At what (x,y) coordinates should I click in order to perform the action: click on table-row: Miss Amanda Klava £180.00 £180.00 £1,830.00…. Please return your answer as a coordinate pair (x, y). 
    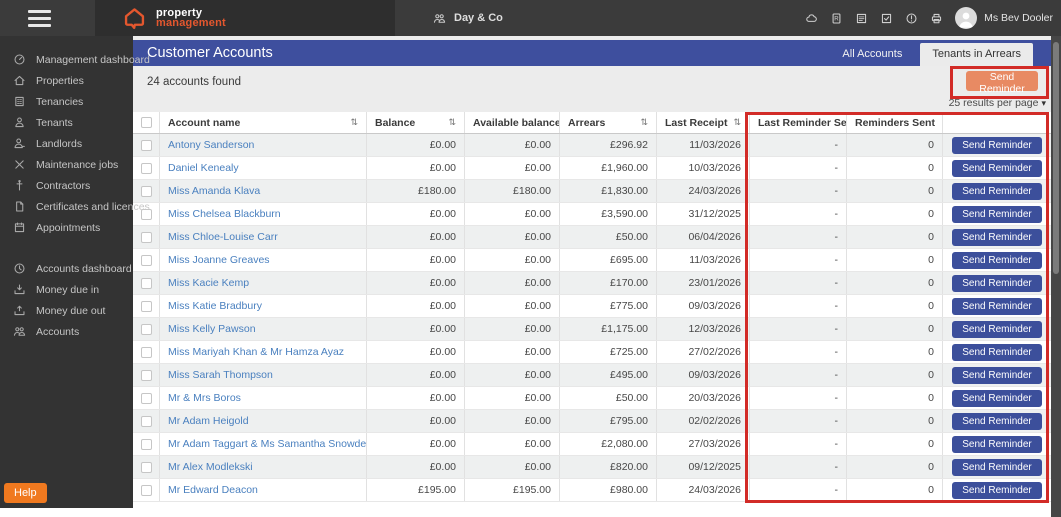
    Looking at the image, I should click on (592, 191).